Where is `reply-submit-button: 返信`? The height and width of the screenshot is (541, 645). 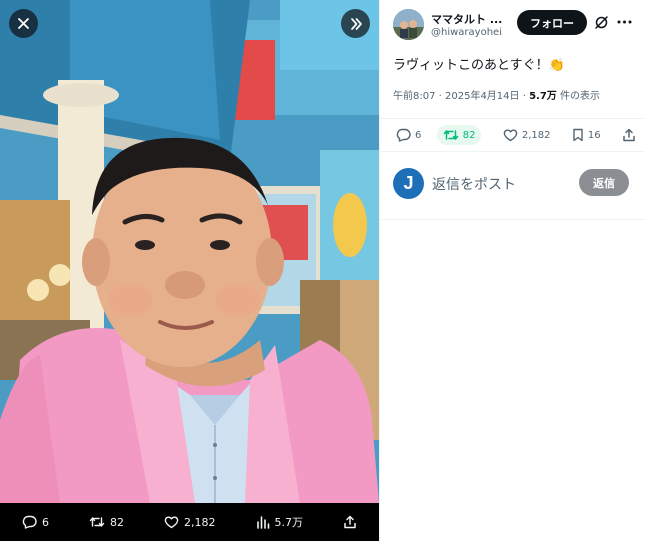 reply-submit-button: 返信 is located at coordinates (604, 182).